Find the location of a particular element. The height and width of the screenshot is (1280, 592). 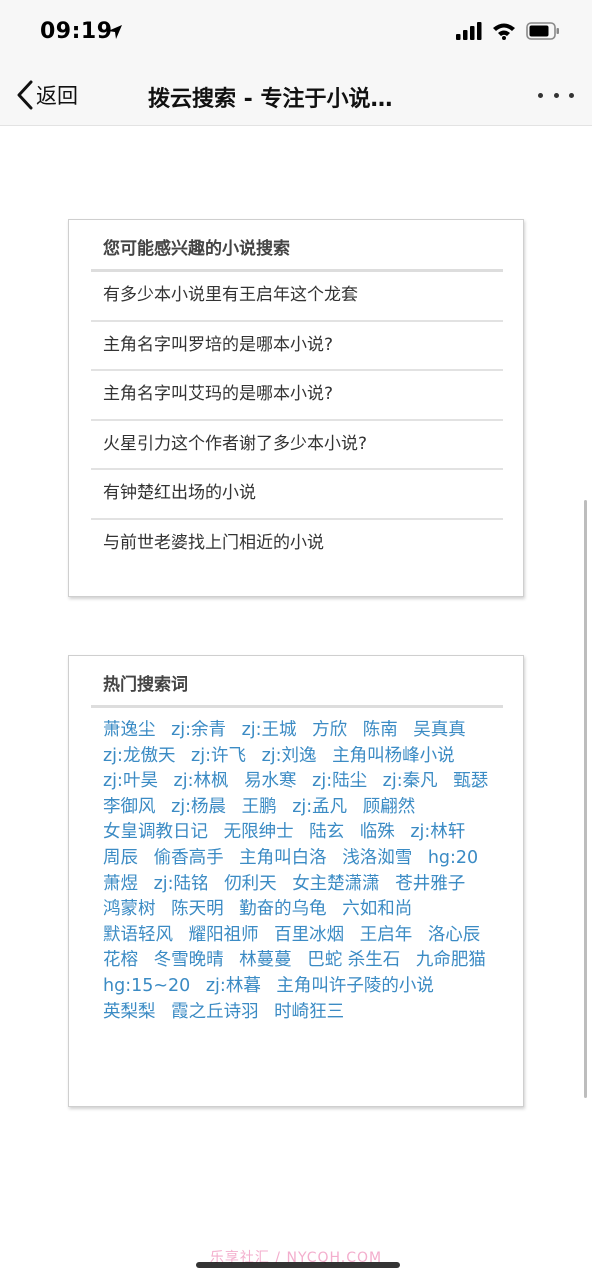

hot-search-link: 王启年 is located at coordinates (386, 935).